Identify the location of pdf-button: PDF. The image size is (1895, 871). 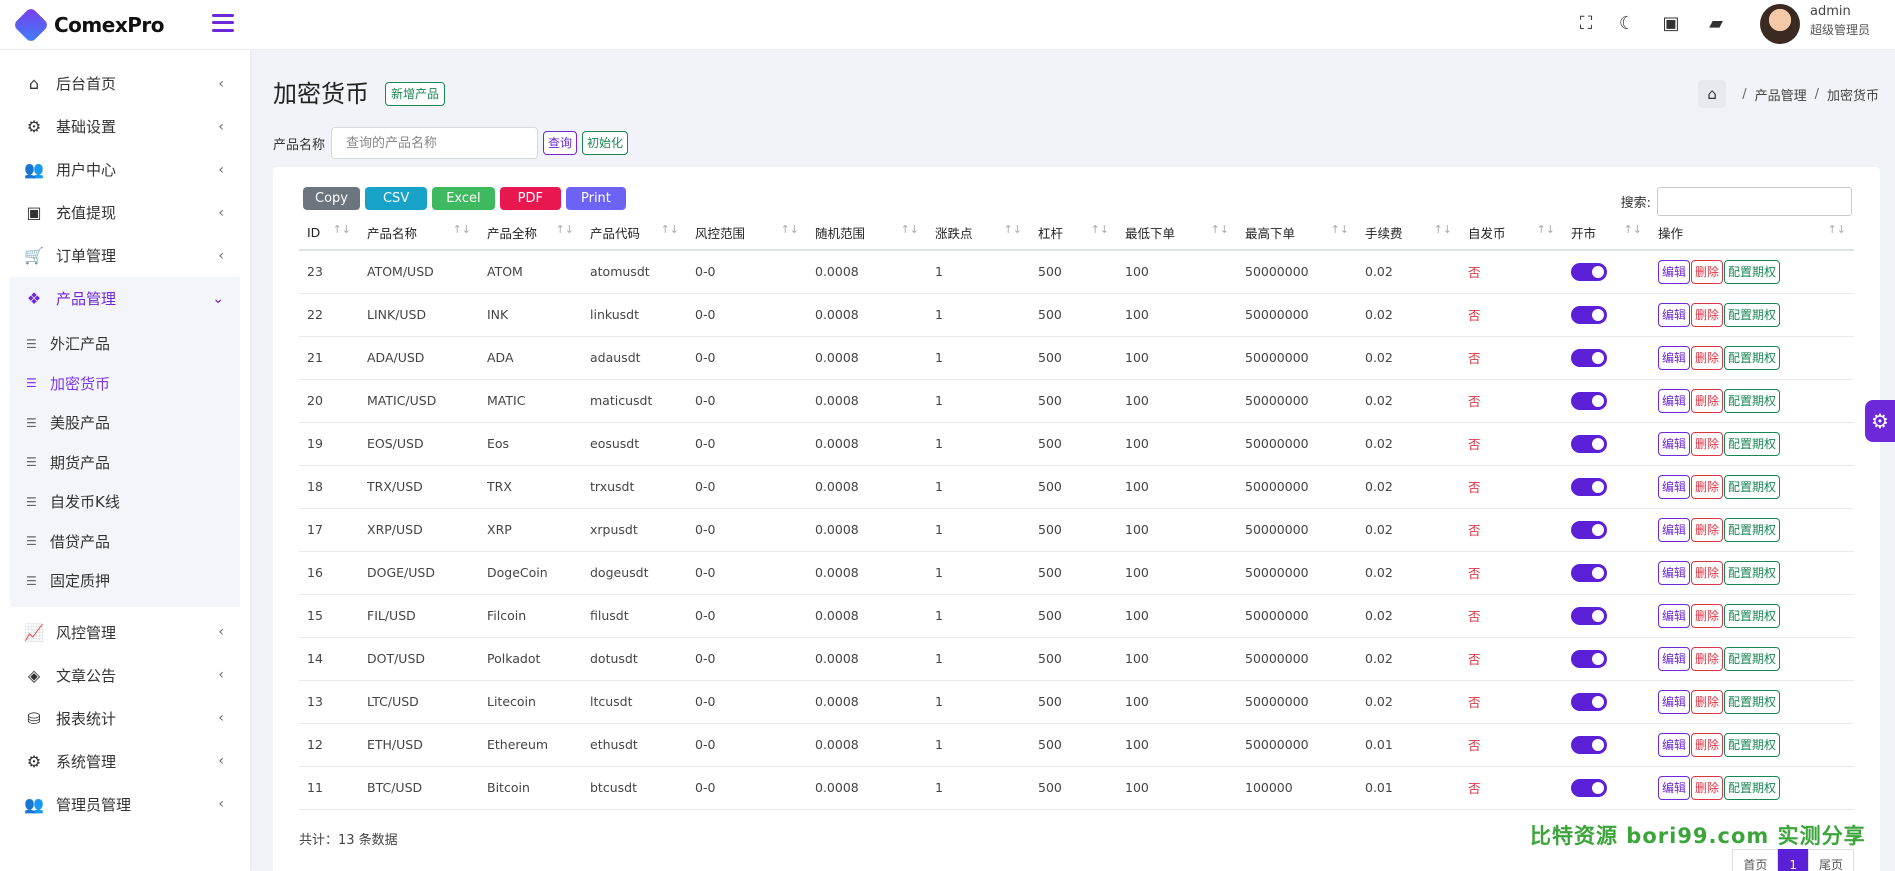
(530, 198).